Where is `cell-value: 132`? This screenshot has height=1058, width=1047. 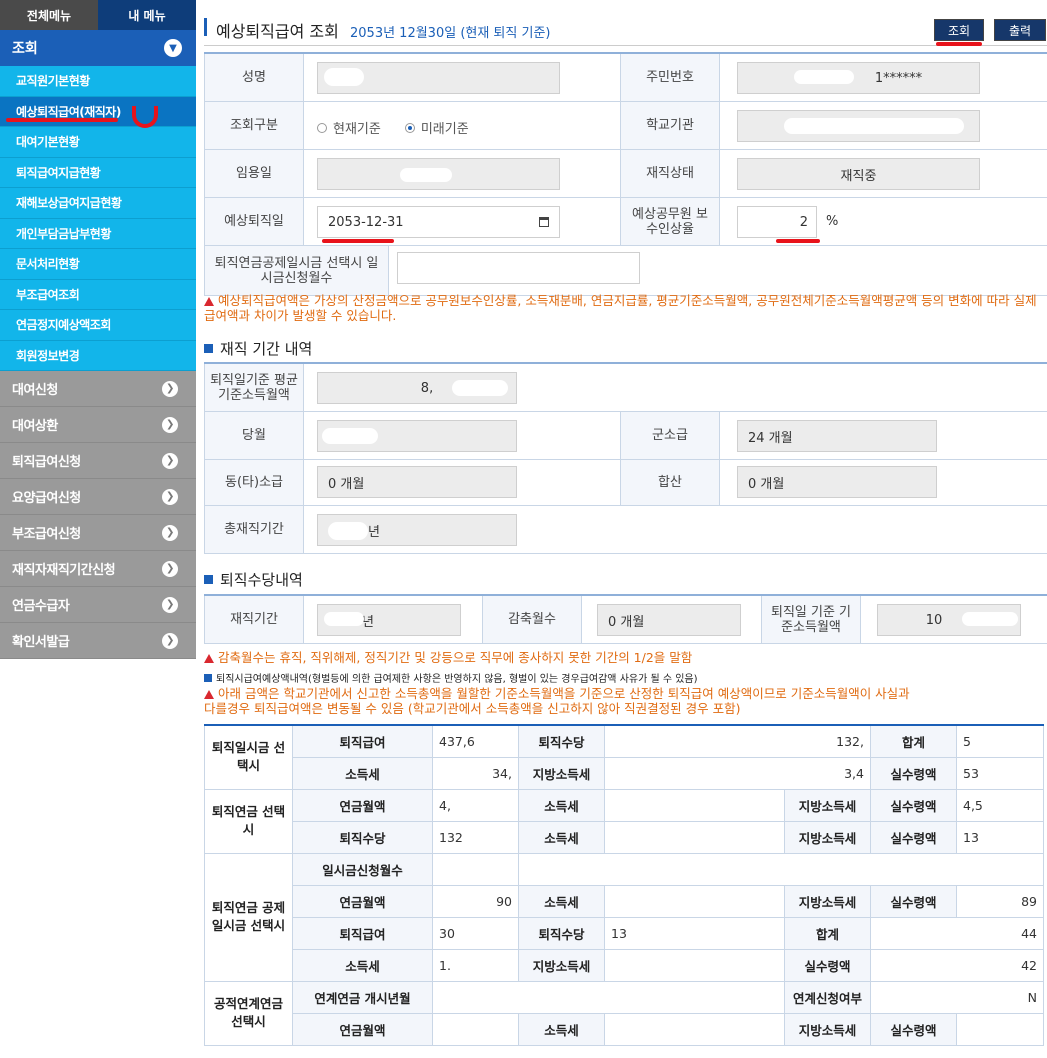
cell-value: 132 is located at coordinates (475, 837).